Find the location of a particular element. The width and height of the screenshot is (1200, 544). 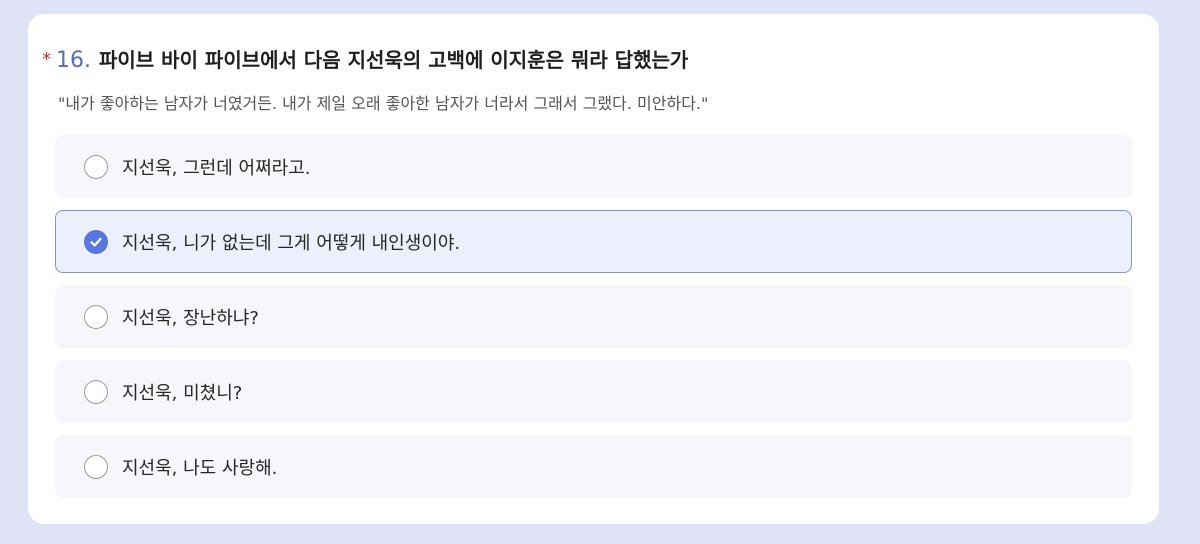

question-number: 16. is located at coordinates (73, 60).